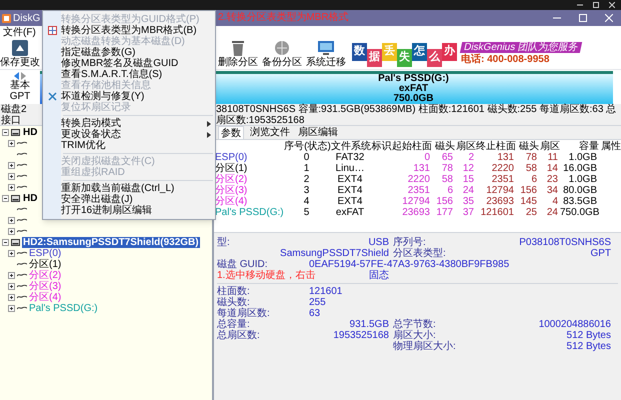  What do you see at coordinates (418, 179) in the screenshot?
I see `table-cell-text: 2220` at bounding box center [418, 179].